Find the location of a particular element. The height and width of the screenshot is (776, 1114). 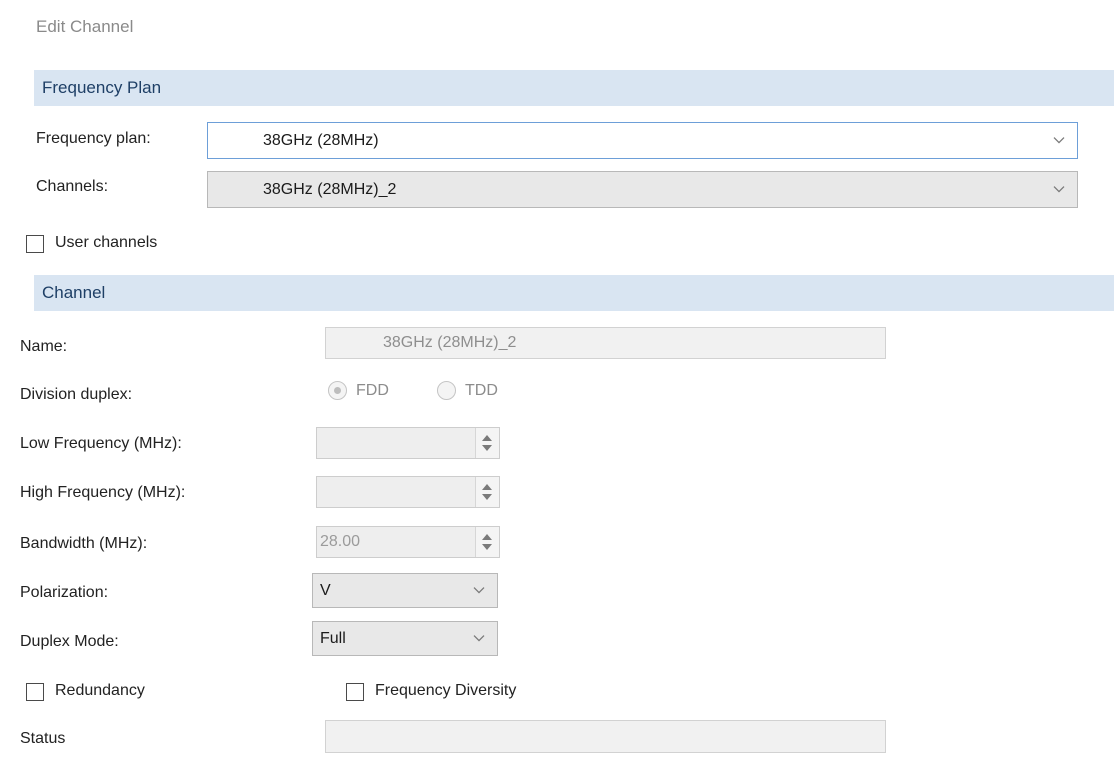

channels-value: 38GHz (28MHz)_2 is located at coordinates (330, 189).